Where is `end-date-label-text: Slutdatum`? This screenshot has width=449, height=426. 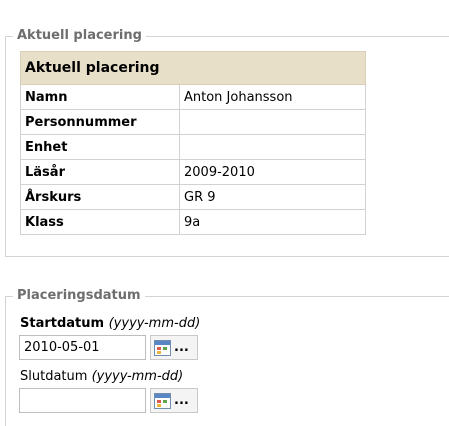 end-date-label-text: Slutdatum is located at coordinates (54, 376).